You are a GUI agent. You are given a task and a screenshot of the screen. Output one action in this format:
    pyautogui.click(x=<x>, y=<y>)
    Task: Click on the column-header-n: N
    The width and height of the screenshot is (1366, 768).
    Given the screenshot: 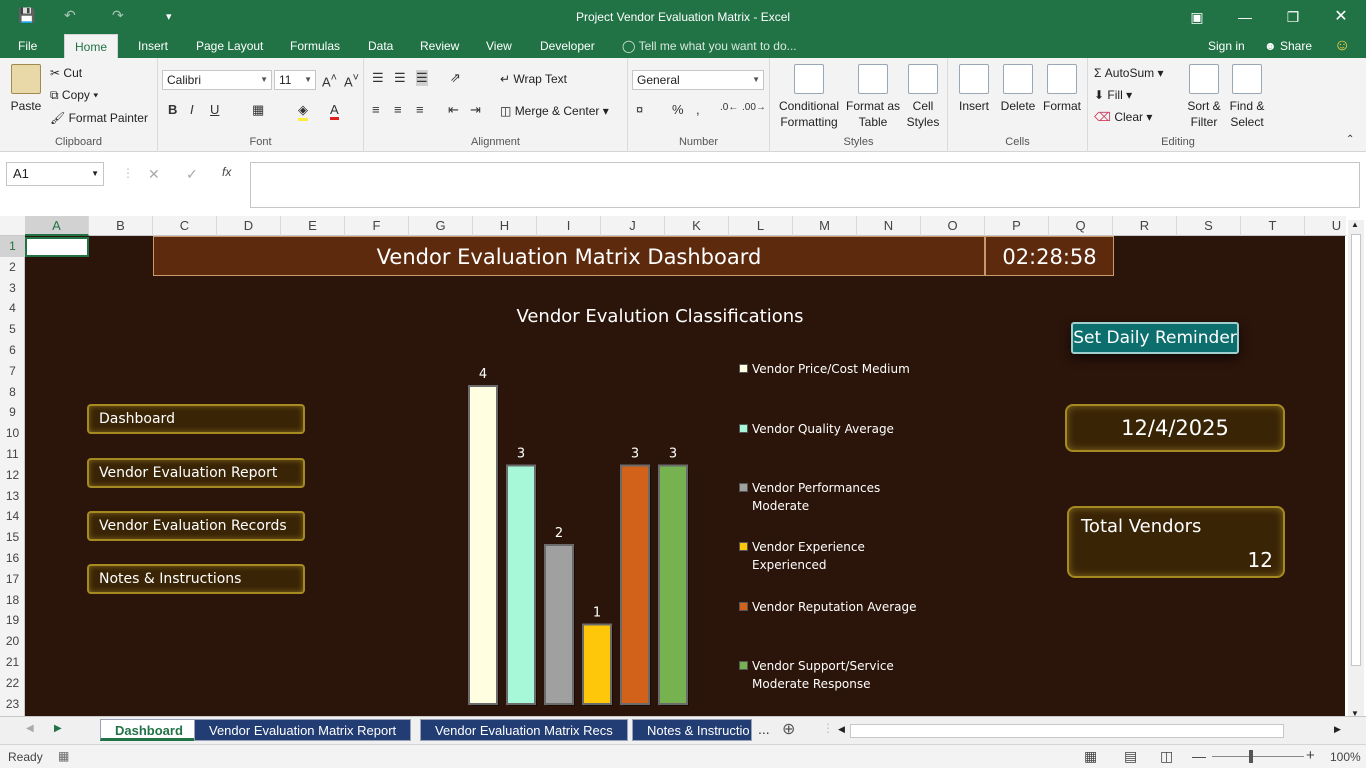 What is the action you would take?
    pyautogui.click(x=889, y=226)
    